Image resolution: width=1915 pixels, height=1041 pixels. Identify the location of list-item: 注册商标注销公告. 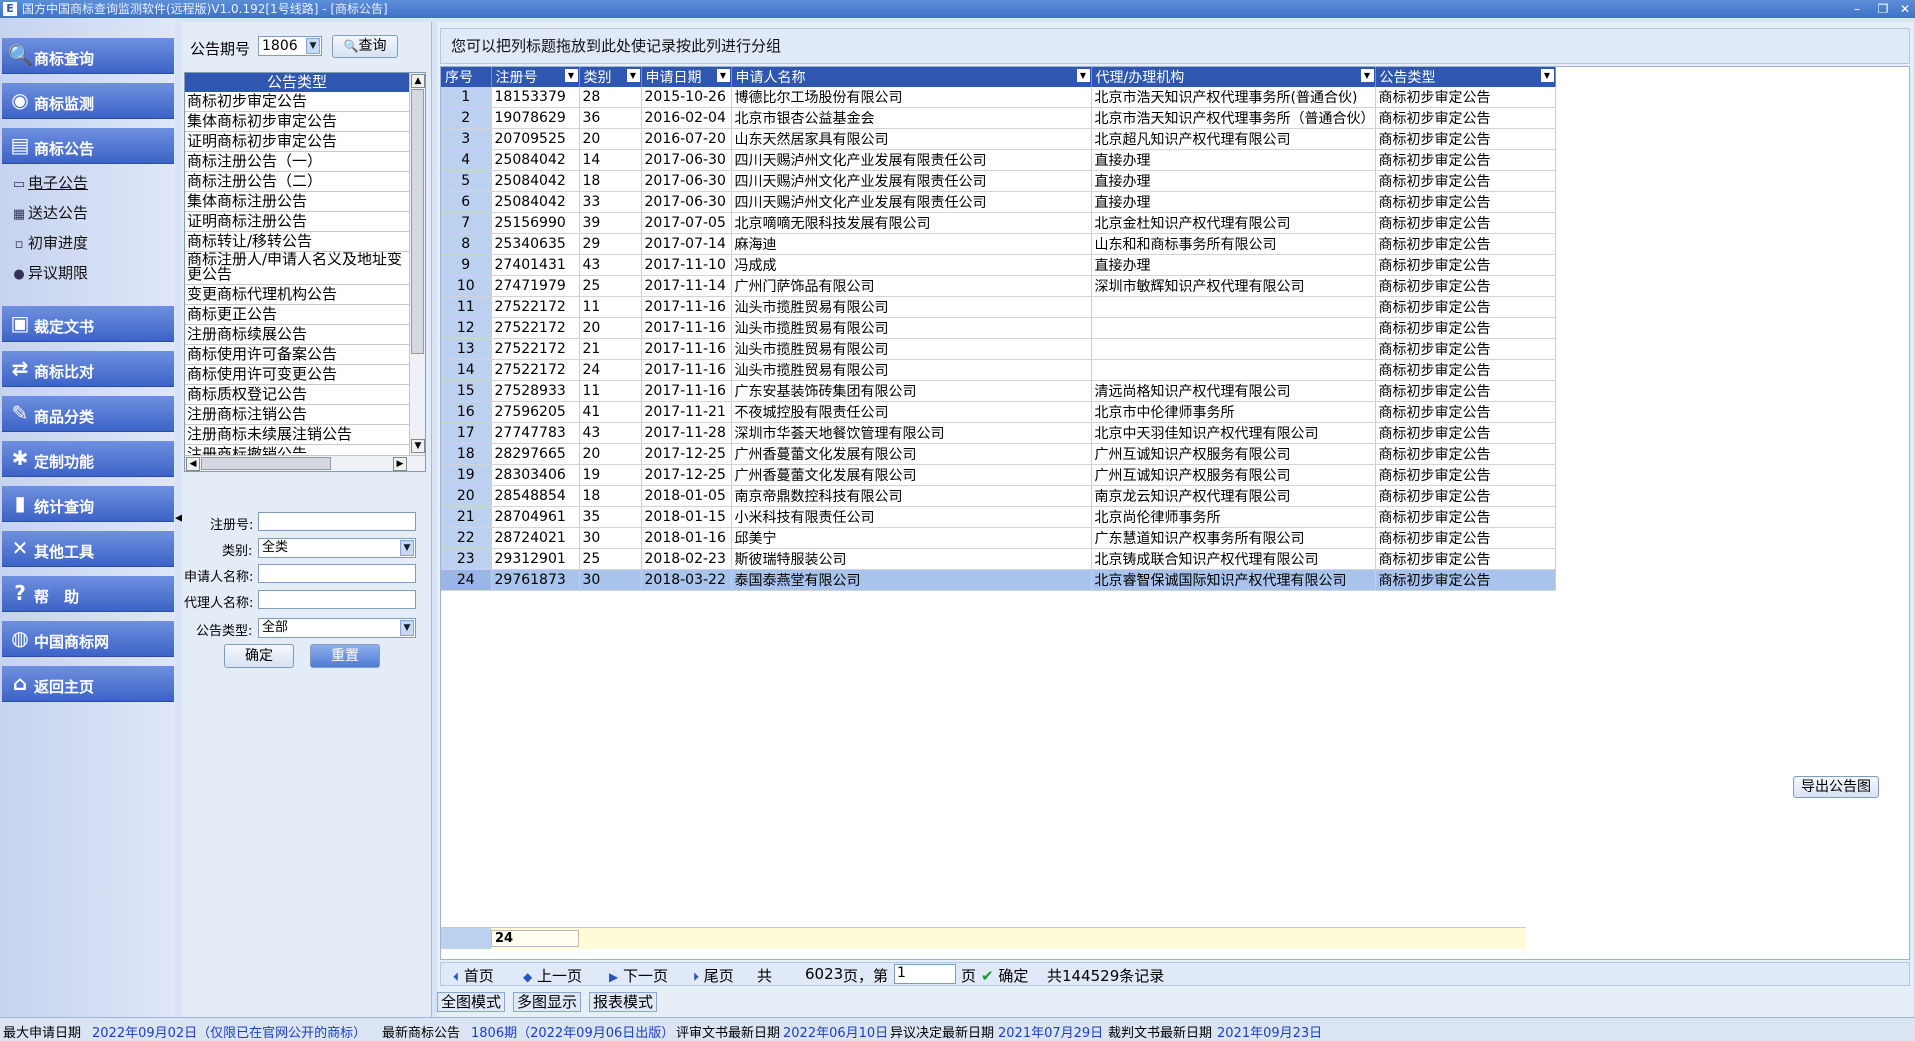
(297, 415).